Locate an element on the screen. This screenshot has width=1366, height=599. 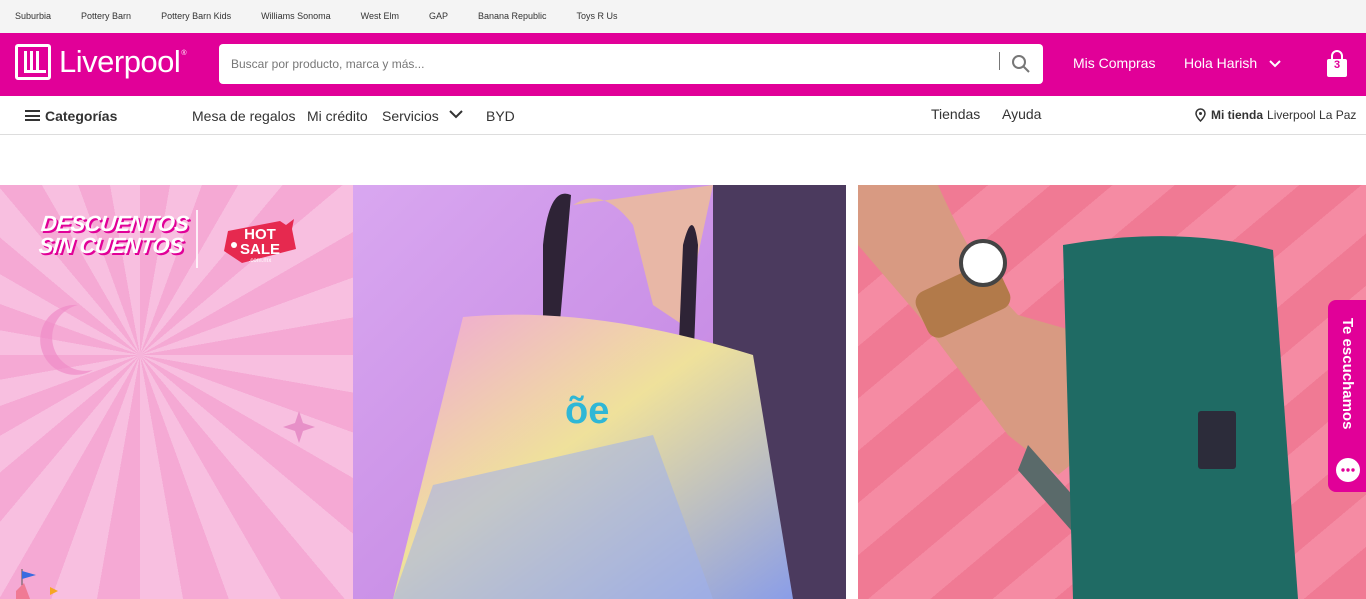
search-icon is located at coordinates (1021, 64).